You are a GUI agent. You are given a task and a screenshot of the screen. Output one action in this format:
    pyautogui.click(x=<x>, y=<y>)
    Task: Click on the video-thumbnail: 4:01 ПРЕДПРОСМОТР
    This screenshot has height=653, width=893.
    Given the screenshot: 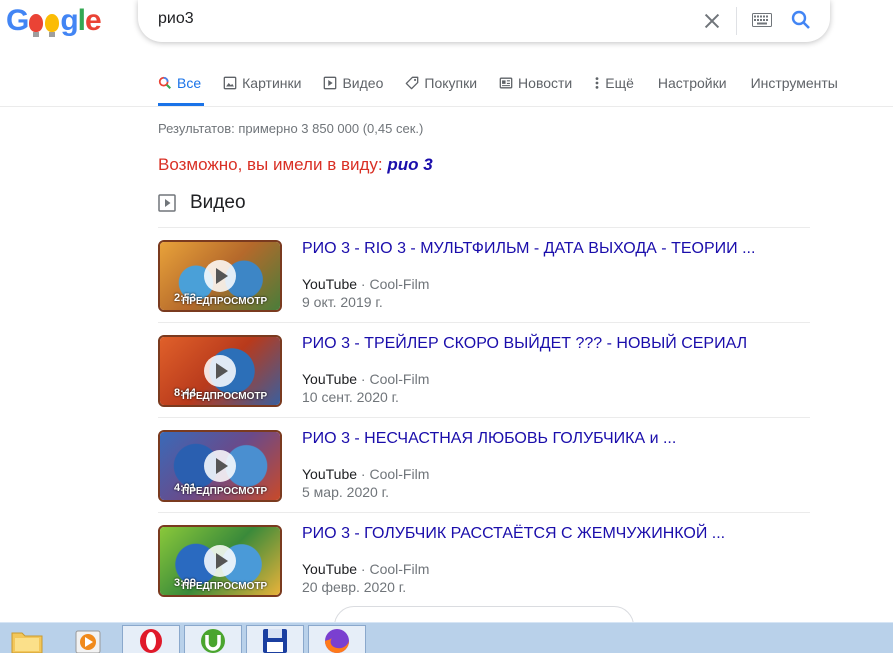 What is the action you would take?
    pyautogui.click(x=220, y=466)
    